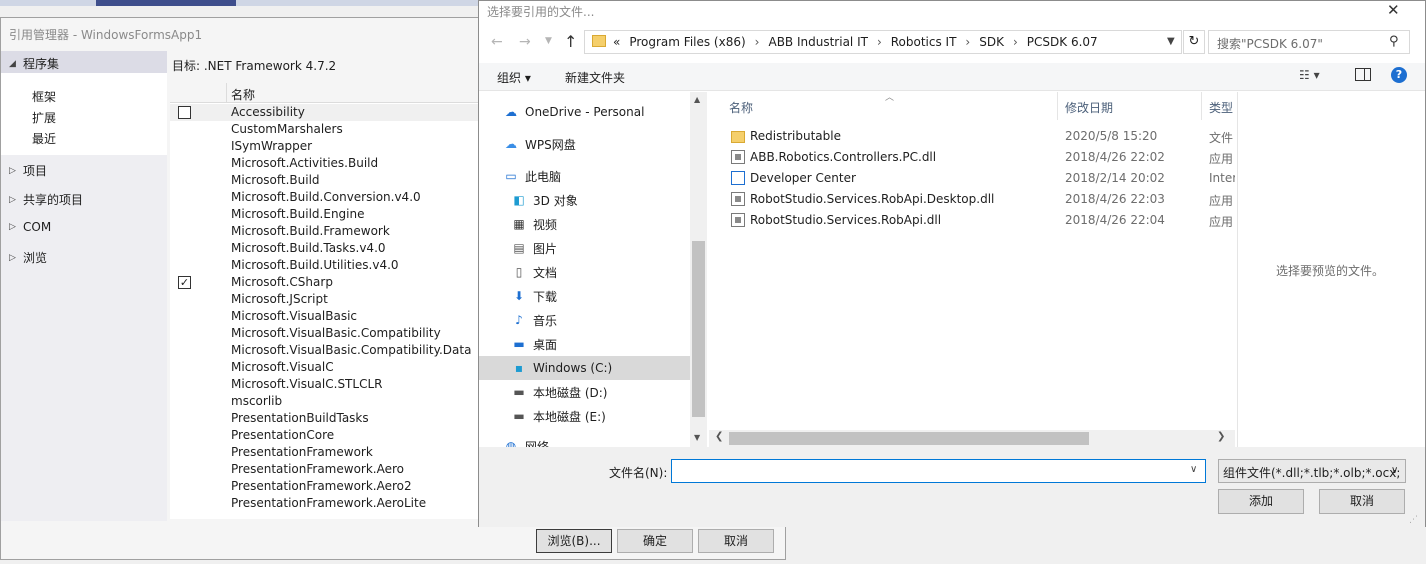 This screenshot has width=1426, height=564. I want to click on help-icon: ?, so click(1399, 75).